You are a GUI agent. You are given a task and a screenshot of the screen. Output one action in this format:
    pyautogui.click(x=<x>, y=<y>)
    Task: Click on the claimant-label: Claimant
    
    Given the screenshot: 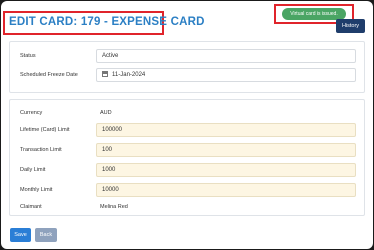 What is the action you would take?
    pyautogui.click(x=31, y=207)
    